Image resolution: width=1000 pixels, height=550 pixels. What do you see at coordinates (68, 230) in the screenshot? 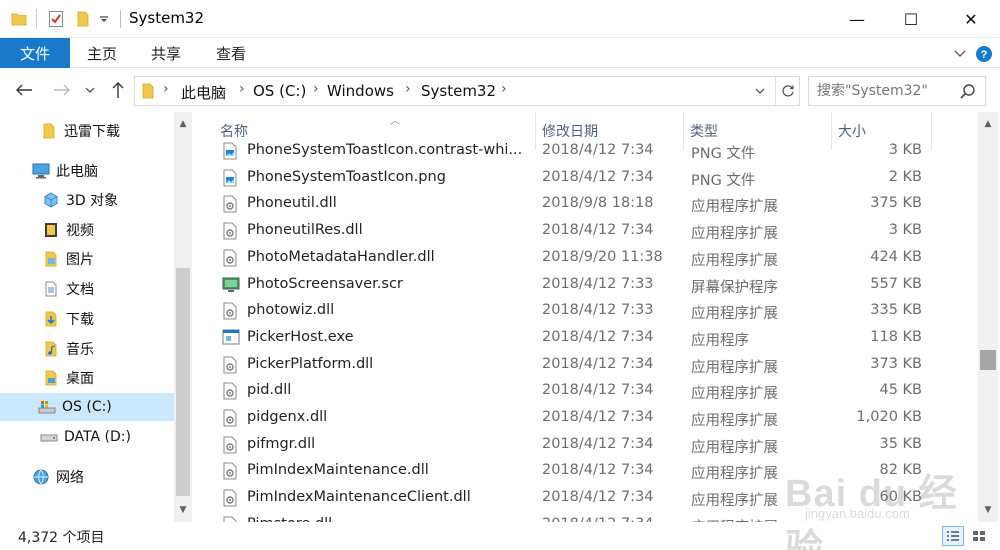
I see `nav-item-videos: 视频` at bounding box center [68, 230].